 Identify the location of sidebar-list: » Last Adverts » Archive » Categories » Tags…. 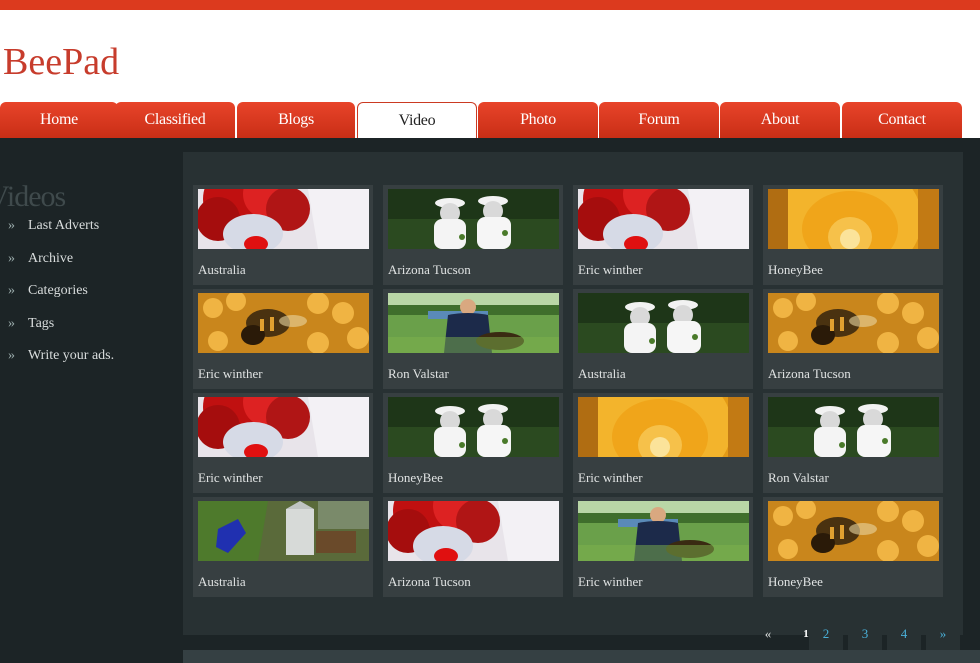
(61, 299).